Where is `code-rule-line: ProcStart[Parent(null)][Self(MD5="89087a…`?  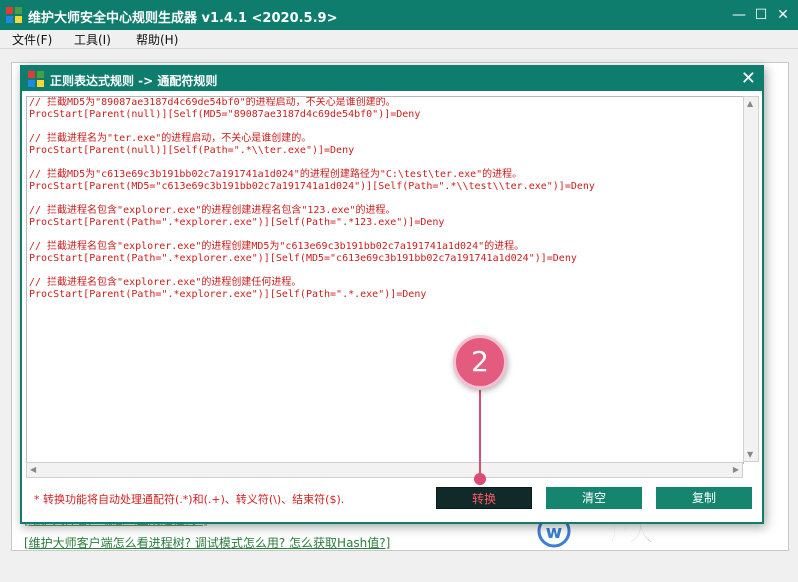
code-rule-line: ProcStart[Parent(null)][Self(MD5="89087a… is located at coordinates (225, 114).